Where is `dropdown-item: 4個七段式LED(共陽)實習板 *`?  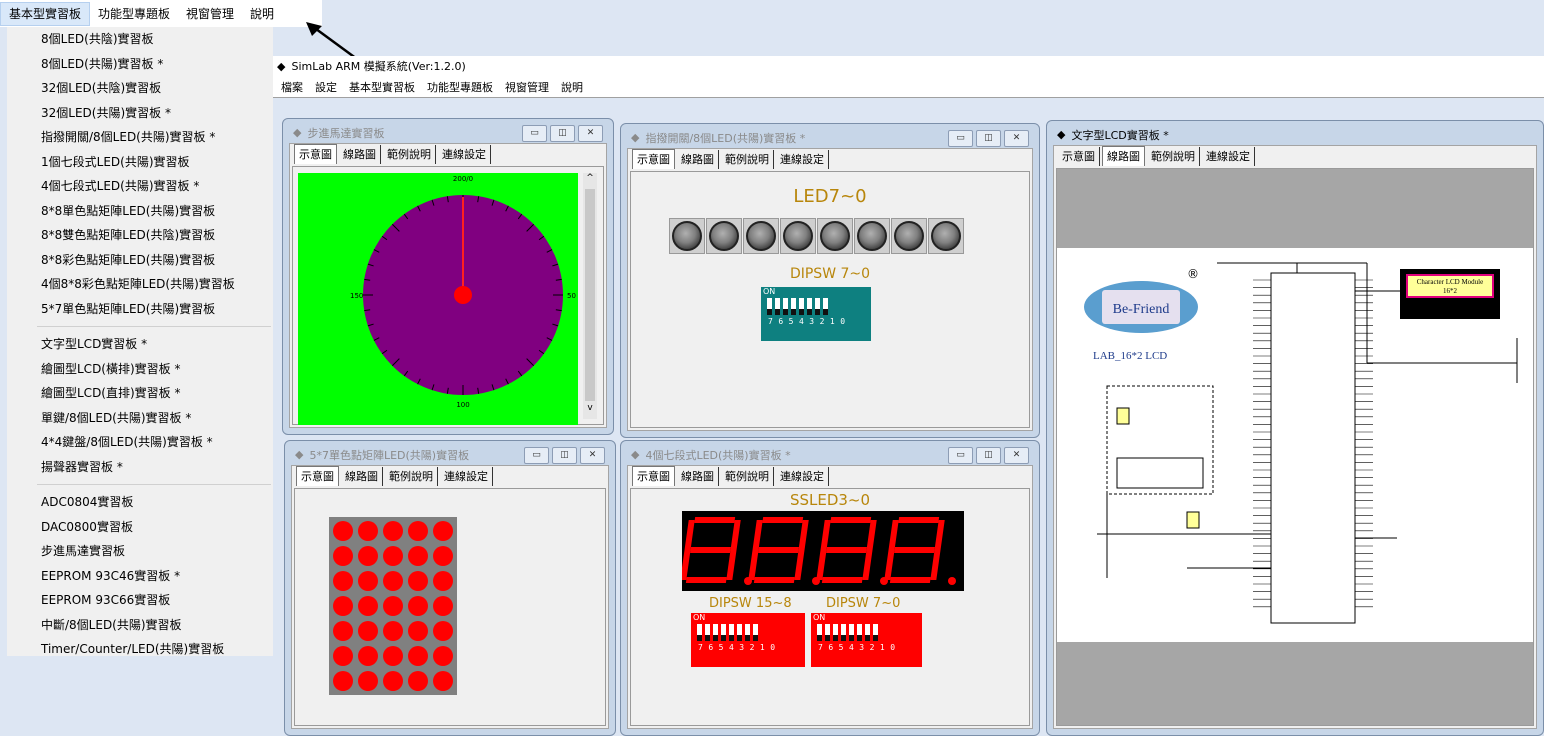 dropdown-item: 4個七段式LED(共陽)實習板 * is located at coordinates (140, 186).